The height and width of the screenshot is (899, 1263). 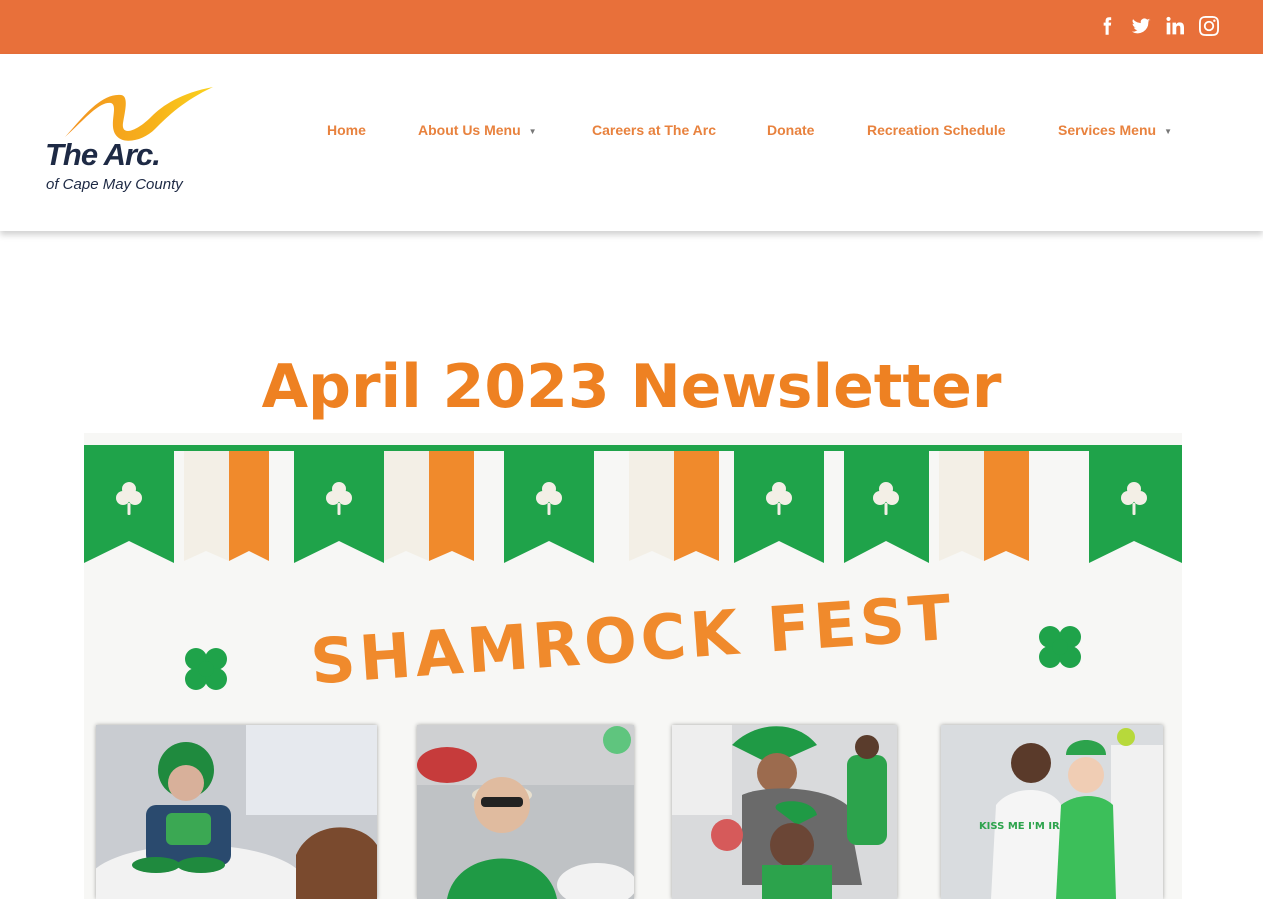 I want to click on nav-about-us-menu: About Us Menu ▼, so click(x=477, y=130).